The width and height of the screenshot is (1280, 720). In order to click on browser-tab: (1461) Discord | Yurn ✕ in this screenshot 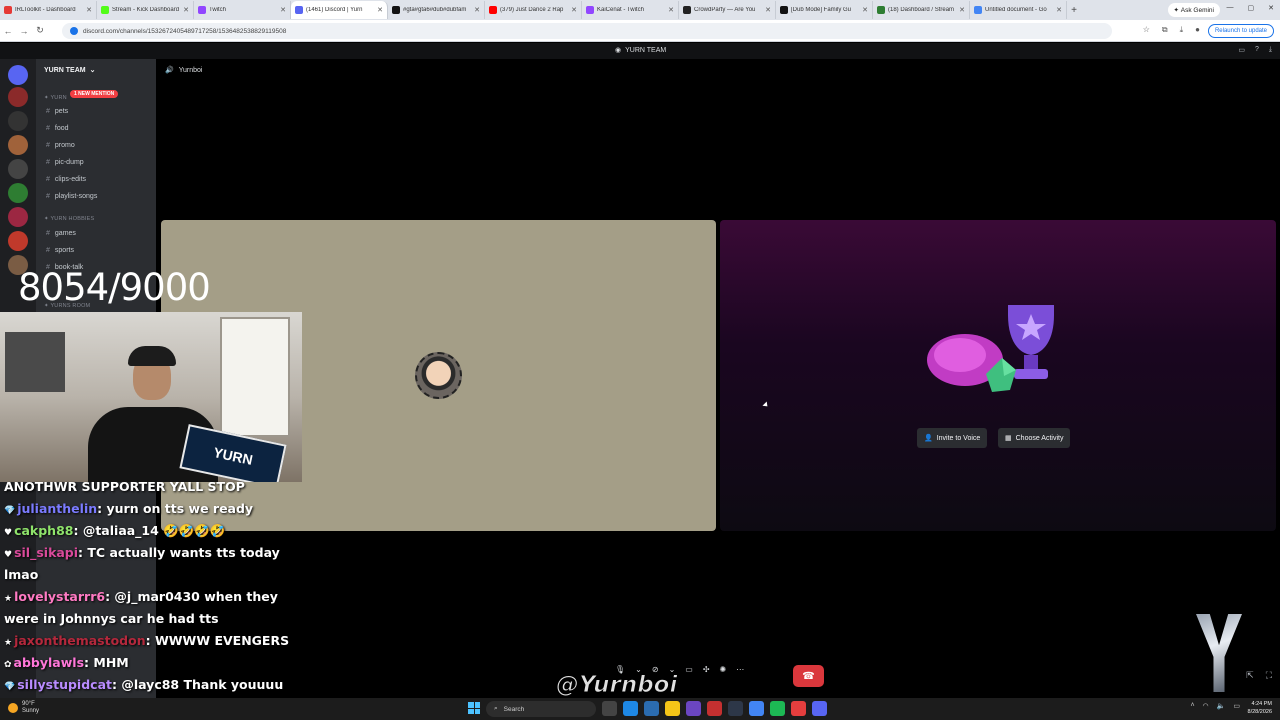, I will do `click(339, 10)`.